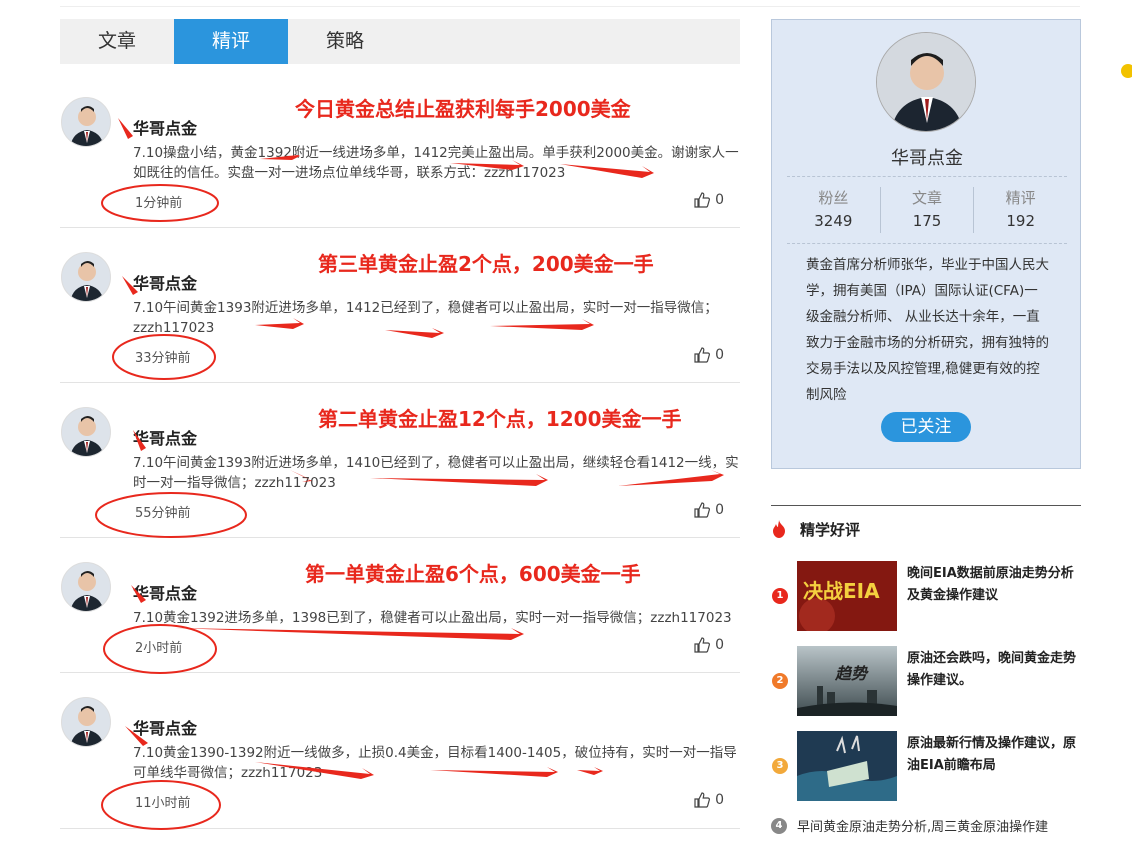 This screenshot has height=850, width=1132. Describe the element at coordinates (163, 803) in the screenshot. I see `post-time: 11小时前` at that location.